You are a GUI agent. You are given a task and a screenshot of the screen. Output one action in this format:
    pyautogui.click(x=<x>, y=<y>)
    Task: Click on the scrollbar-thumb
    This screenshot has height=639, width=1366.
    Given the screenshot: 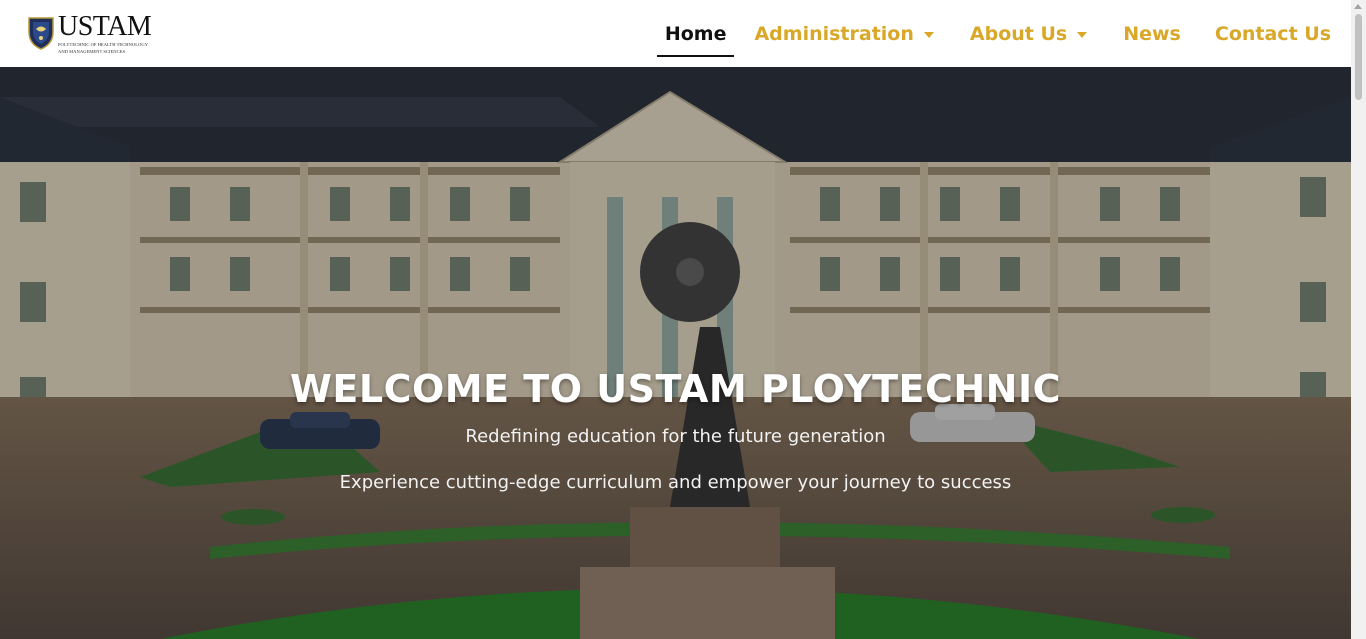 What is the action you would take?
    pyautogui.click(x=1358, y=57)
    